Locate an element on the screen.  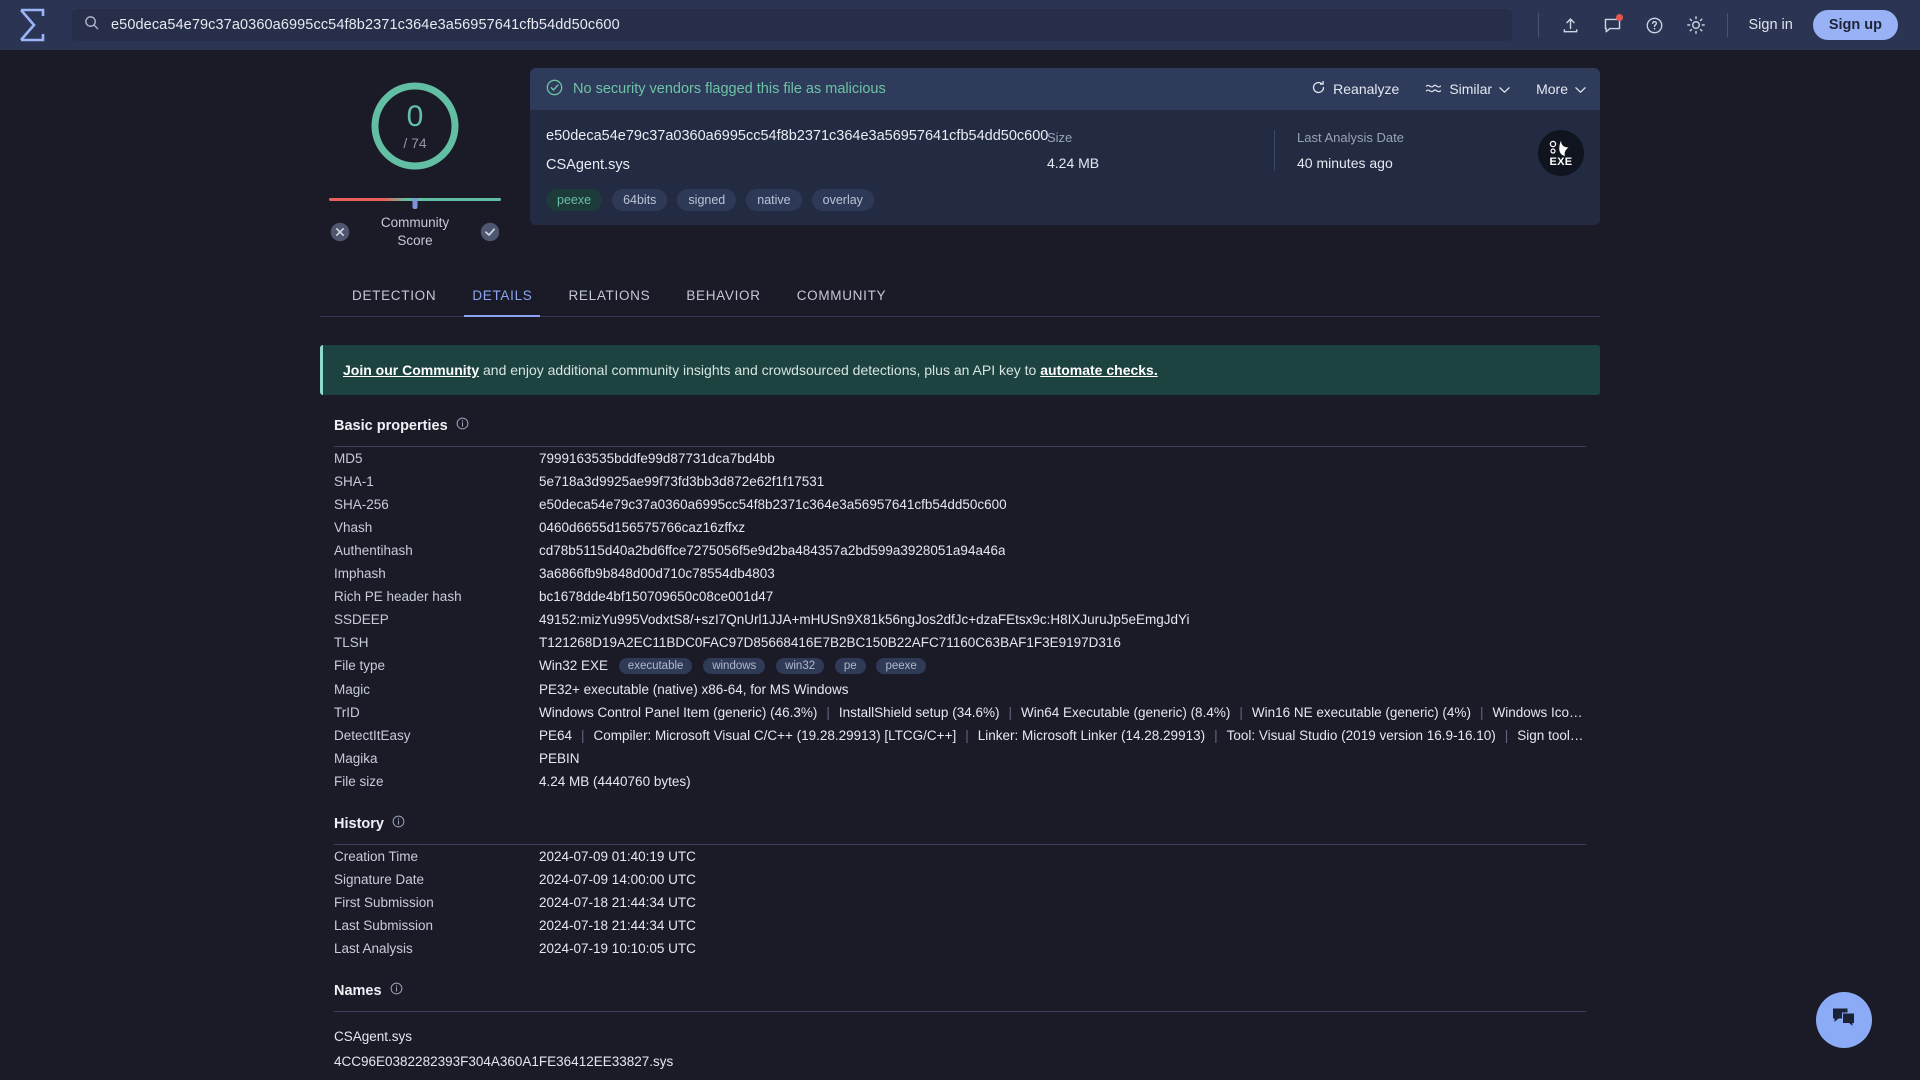
meta-last-analysis-value: 40 minutes ago is located at coordinates (1345, 163).